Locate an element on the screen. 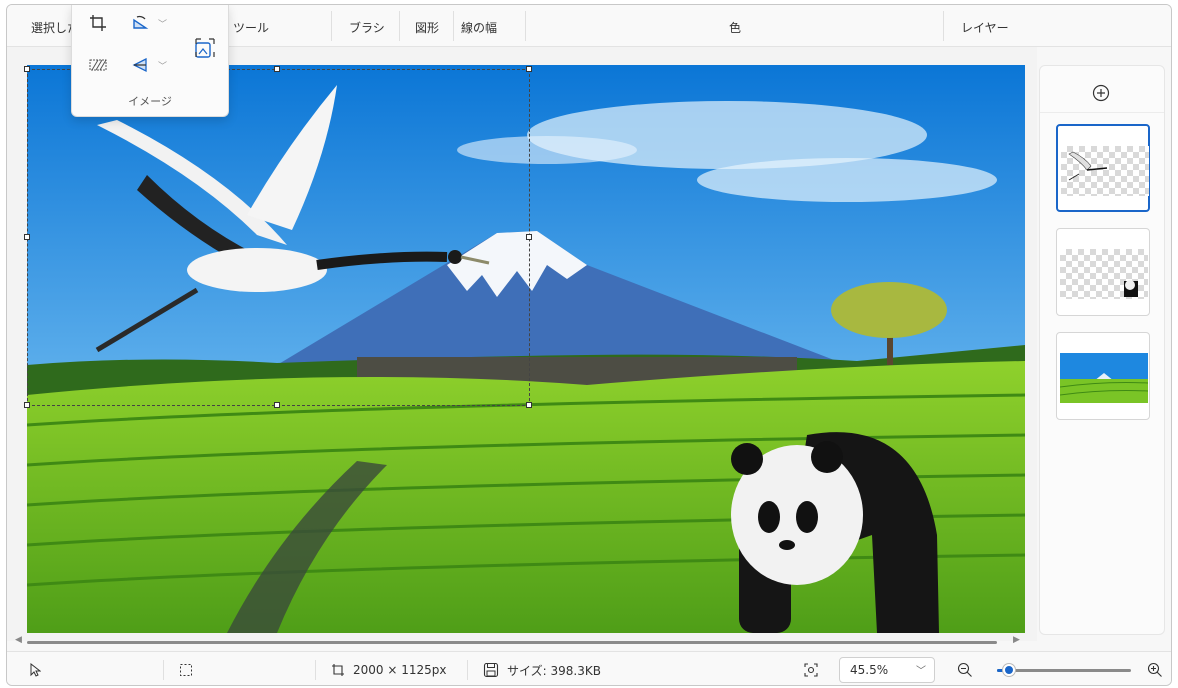  hatch-select-icon is located at coordinates (98, 65).